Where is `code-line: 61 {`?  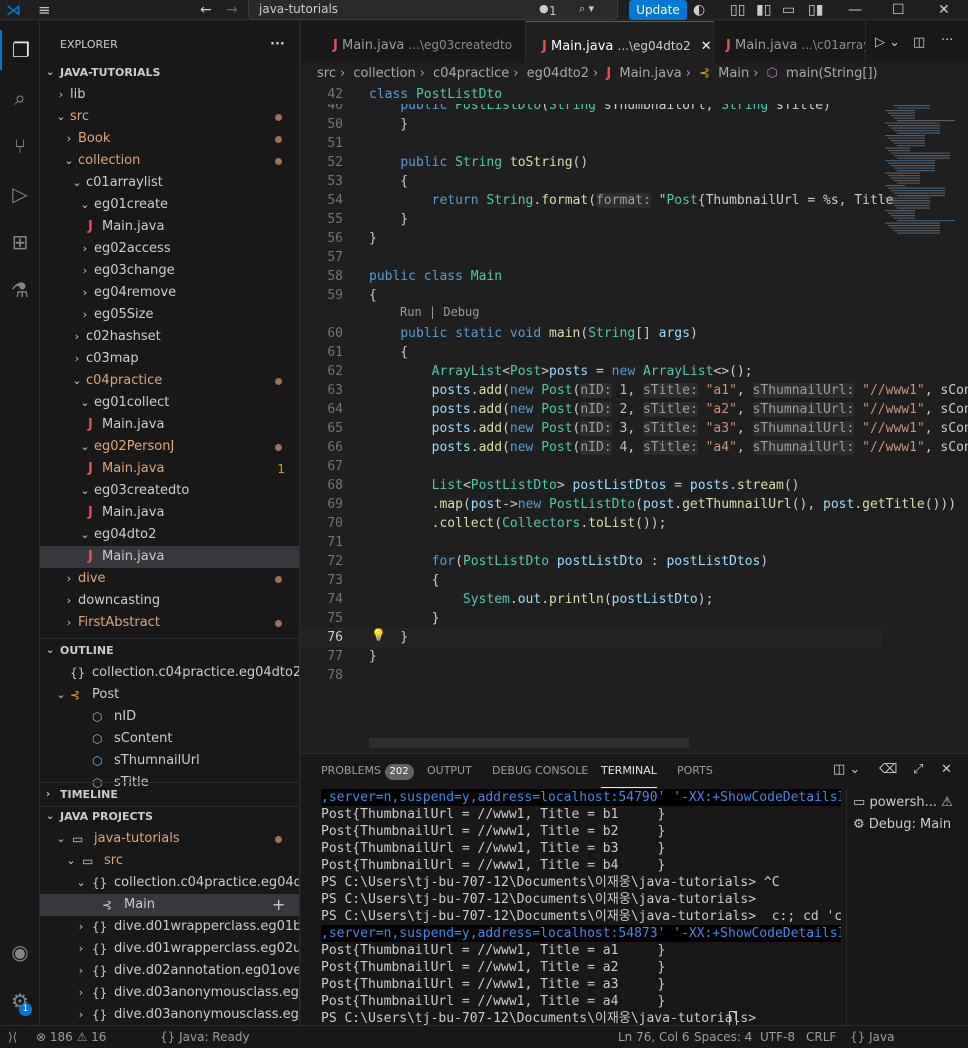 code-line: 61 { is located at coordinates (634, 352).